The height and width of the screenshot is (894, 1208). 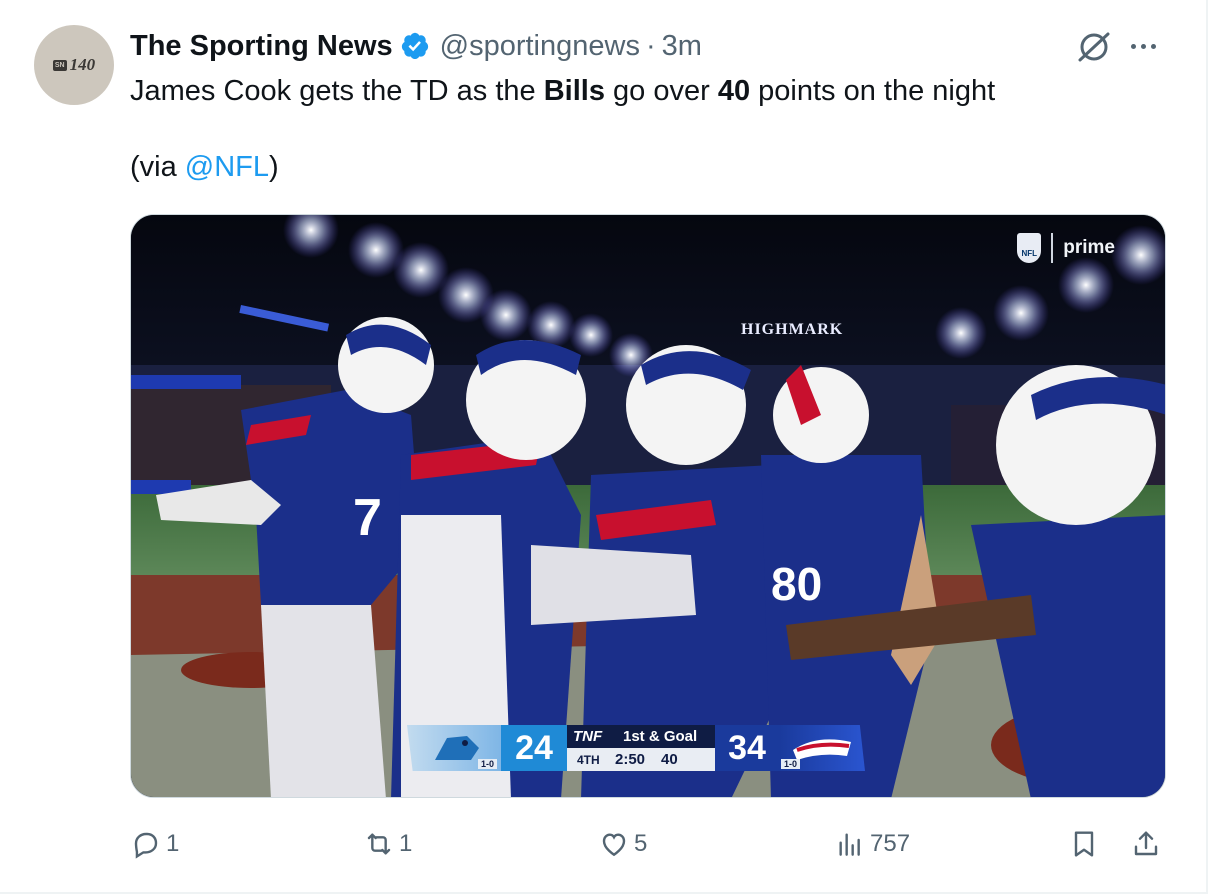 What do you see at coordinates (379, 844) in the screenshot?
I see `repost-icon` at bounding box center [379, 844].